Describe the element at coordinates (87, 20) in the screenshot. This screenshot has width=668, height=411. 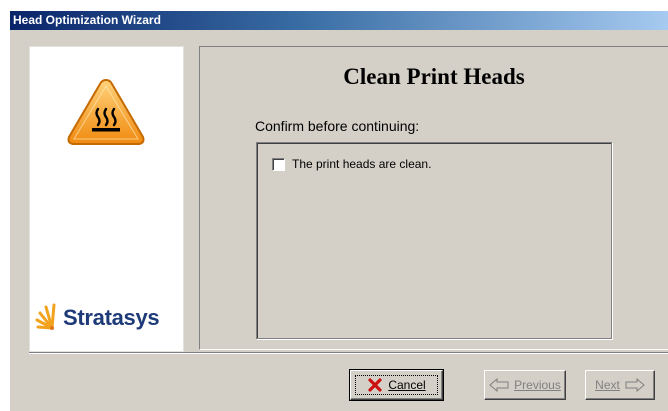
I see `window-title: Head Optimization Wizard` at that location.